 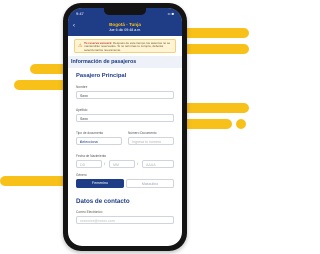 What do you see at coordinates (104, 62) in the screenshot?
I see `section-title: Información de pasajeros` at bounding box center [104, 62].